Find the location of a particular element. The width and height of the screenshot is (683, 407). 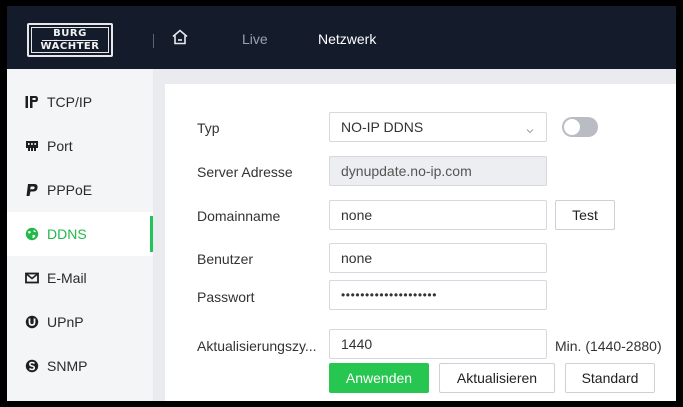

update-interval-hint: Min. (1440-2880) is located at coordinates (608, 346).